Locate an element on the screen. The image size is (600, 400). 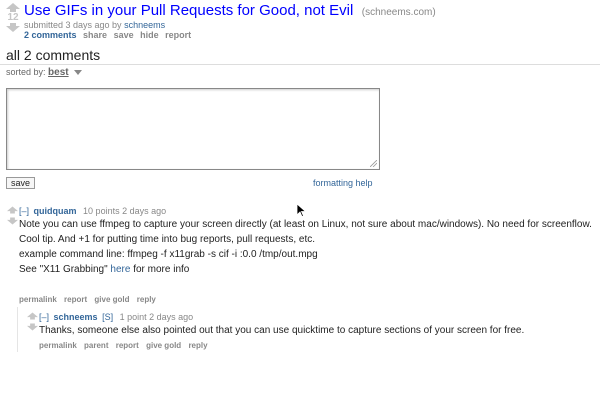
sort-label: sorted by: is located at coordinates (26, 72).